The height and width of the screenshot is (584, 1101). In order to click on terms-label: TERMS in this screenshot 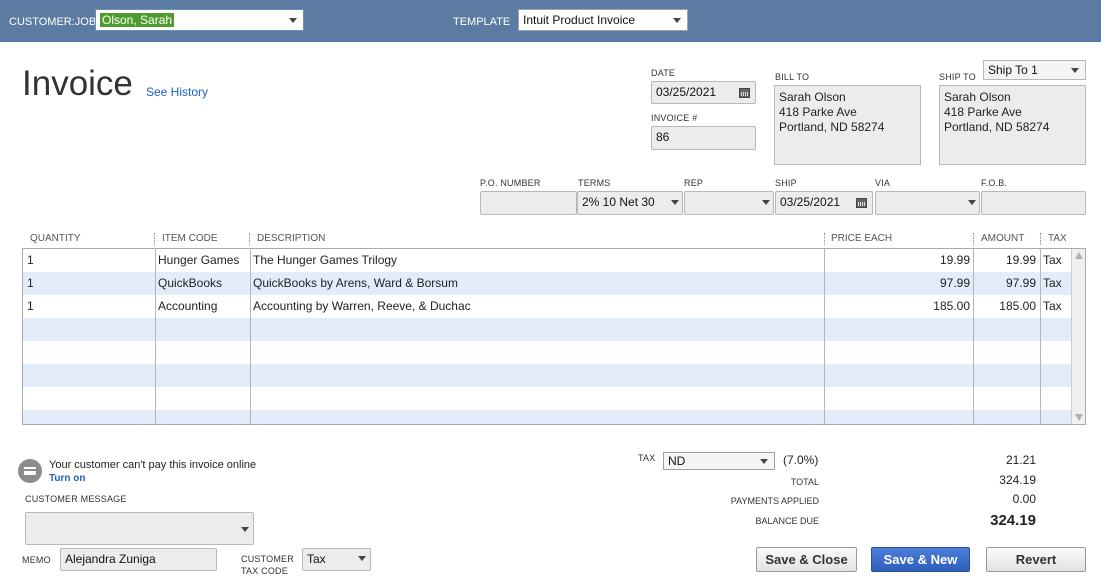, I will do `click(594, 183)`.